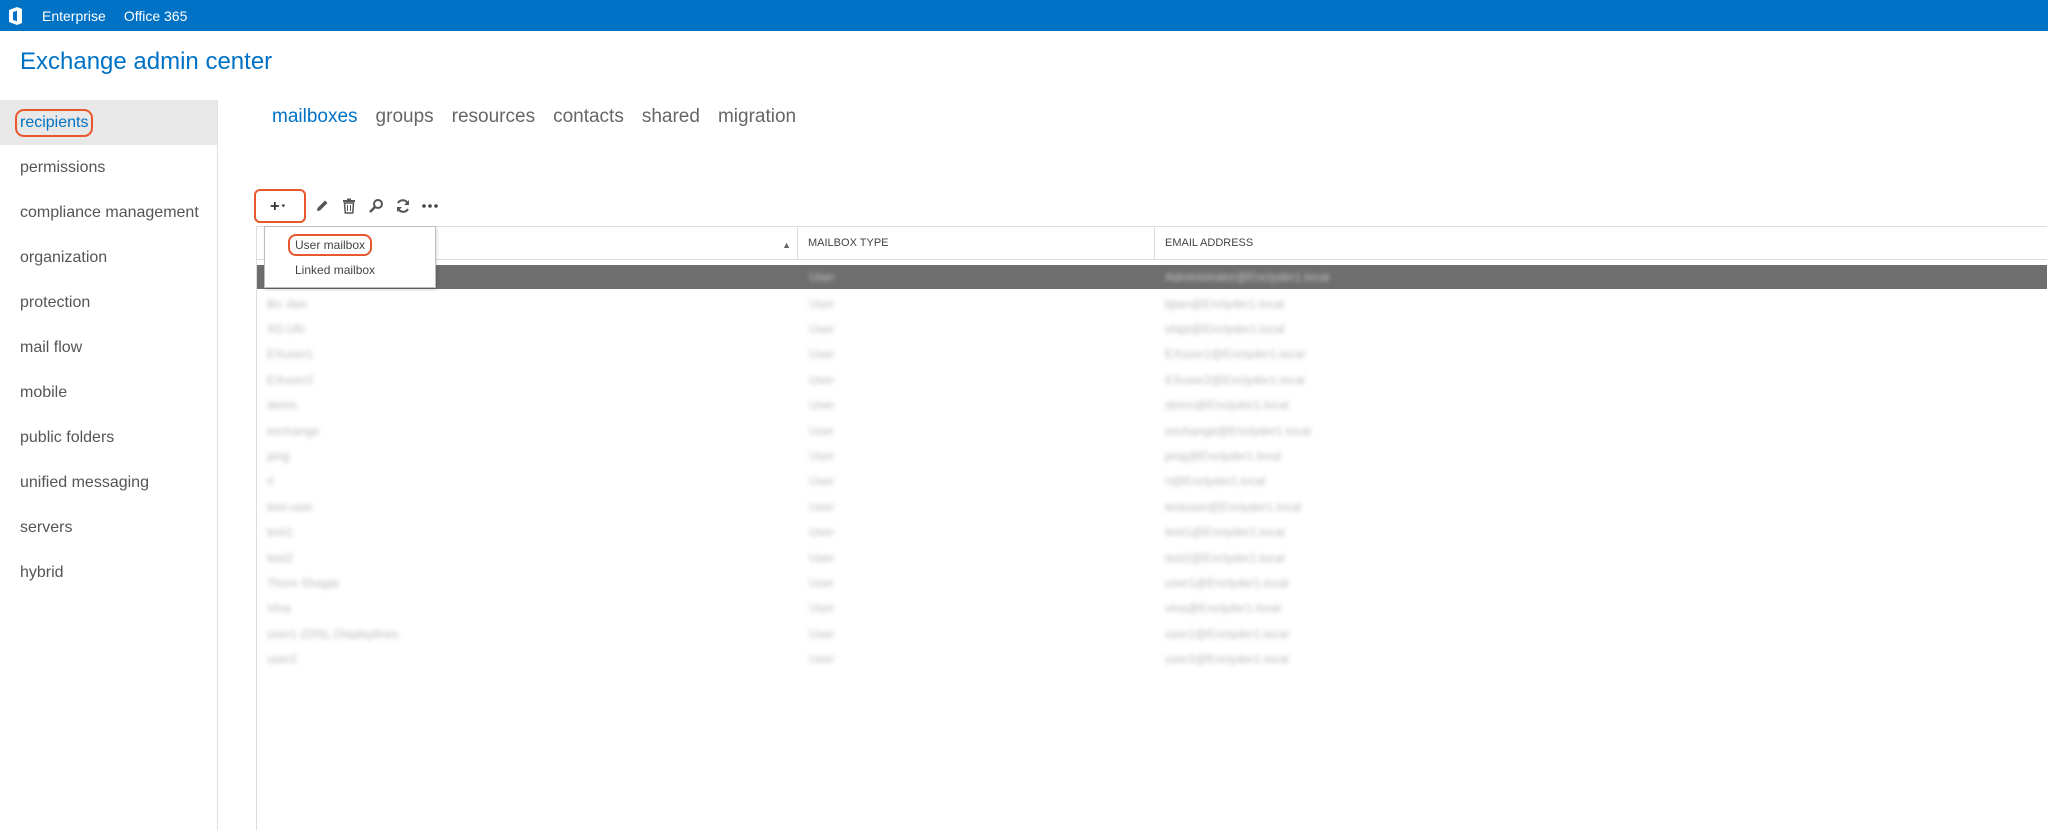 The height and width of the screenshot is (830, 2048). Describe the element at coordinates (16, 16) in the screenshot. I see `office-logo-icon` at that location.